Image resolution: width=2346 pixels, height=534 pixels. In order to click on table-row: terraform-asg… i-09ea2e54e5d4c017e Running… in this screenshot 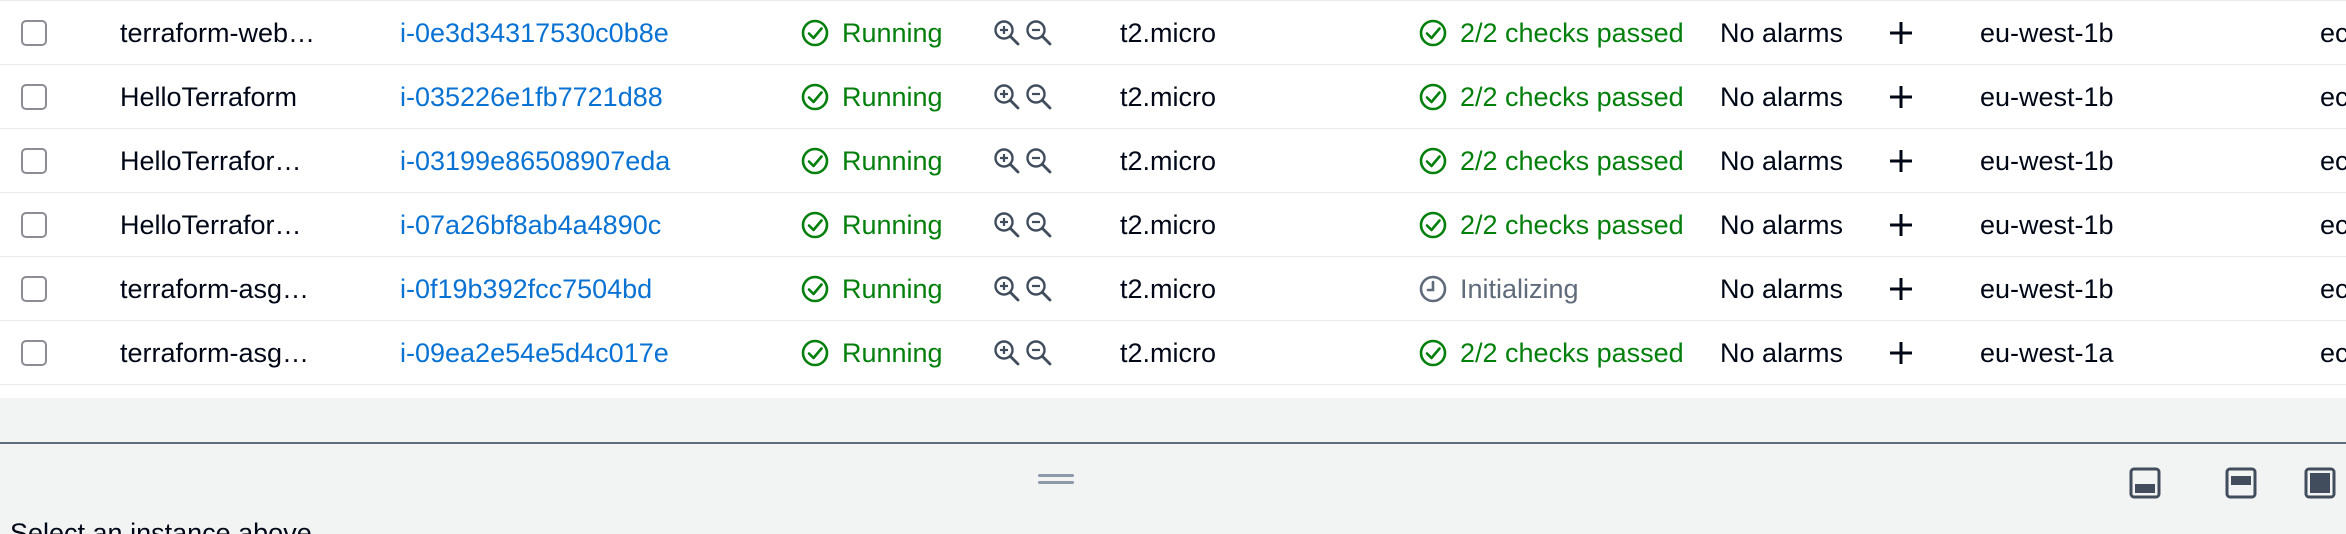, I will do `click(1173, 353)`.